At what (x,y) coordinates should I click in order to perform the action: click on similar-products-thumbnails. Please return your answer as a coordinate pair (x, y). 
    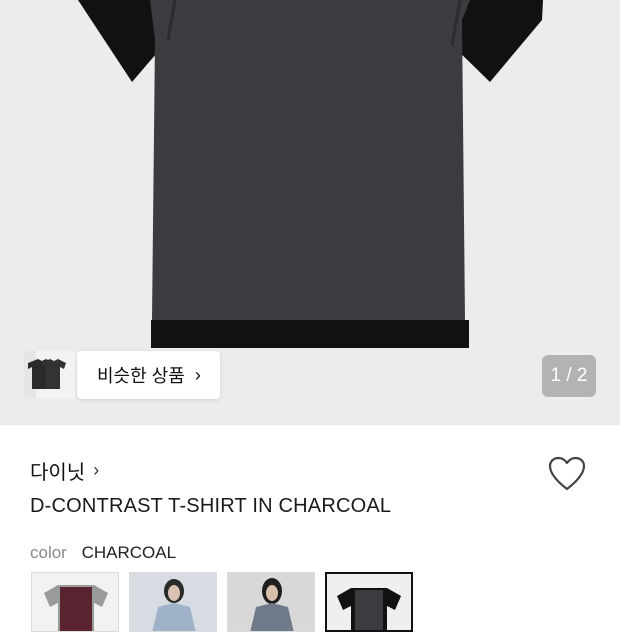
    Looking at the image, I should click on (50, 375).